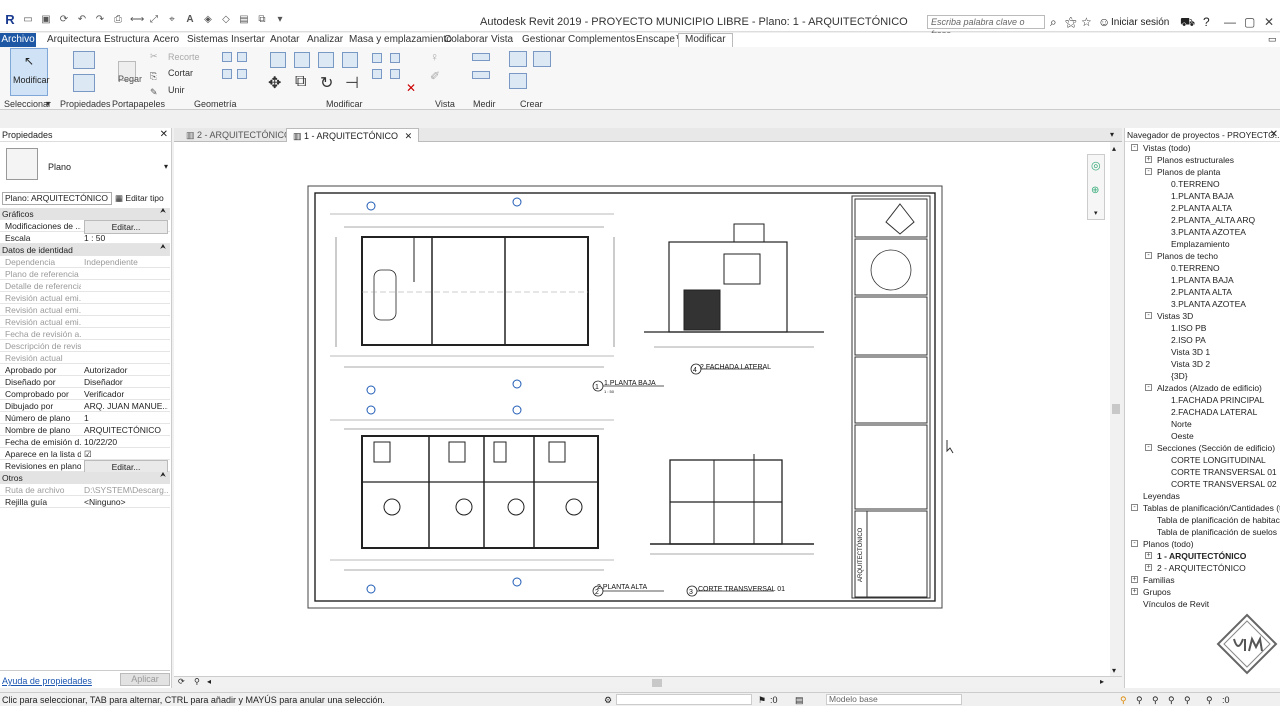 This screenshot has height=720, width=1280. I want to click on temporary-hide-icon: ⚲, so click(197, 681).